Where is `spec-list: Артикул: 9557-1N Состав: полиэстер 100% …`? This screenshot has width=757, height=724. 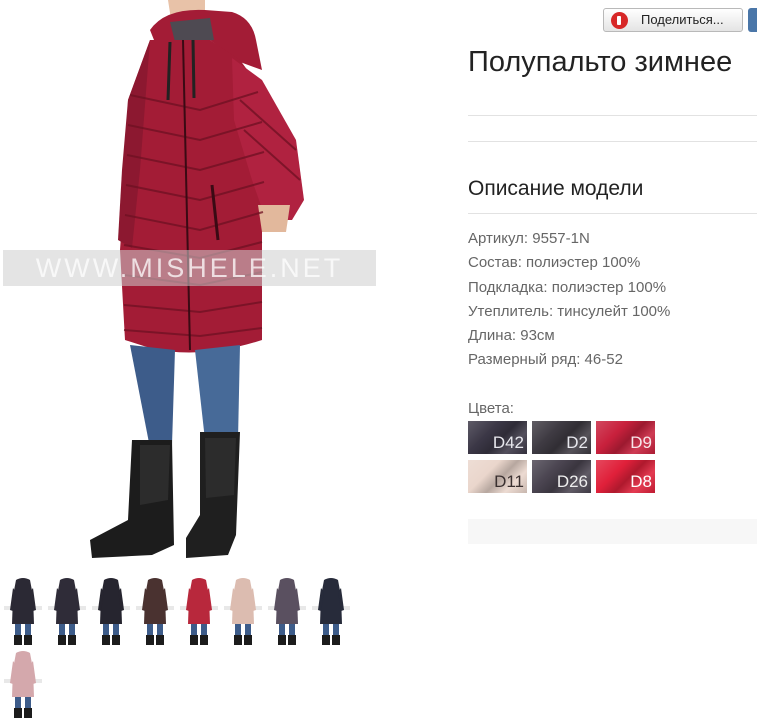
spec-list: Артикул: 9557-1N Состав: полиэстер 100% … is located at coordinates (569, 301).